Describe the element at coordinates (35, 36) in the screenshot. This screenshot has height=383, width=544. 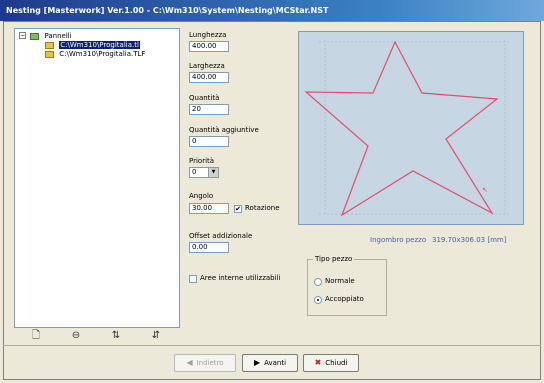
I see `folder-icon` at that location.